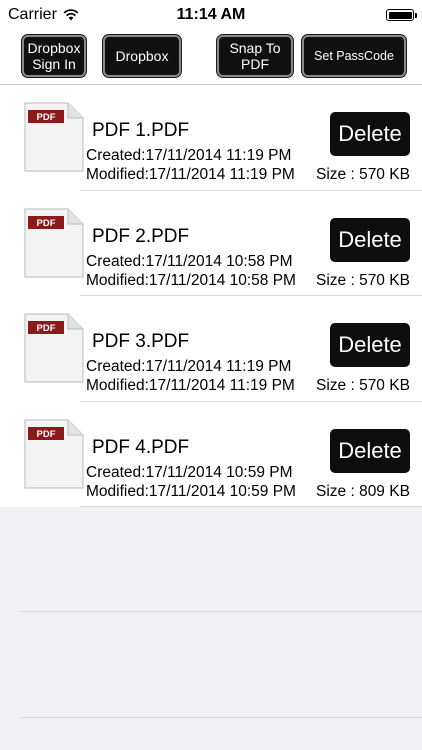 This screenshot has width=422, height=750. Describe the element at coordinates (191, 280) in the screenshot. I see `file-modified: Modified:17/11/2014 10:58 PM` at that location.